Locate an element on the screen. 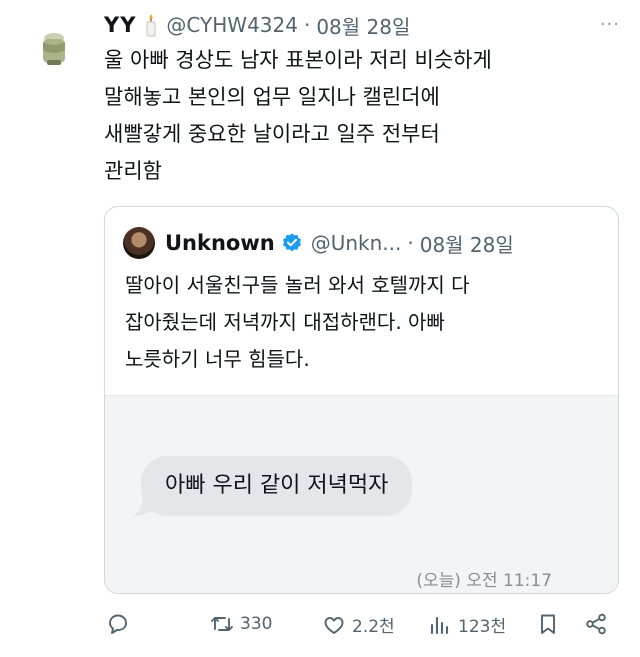 This screenshot has height=657, width=640. quoted-tweet-header: Unknown @Unkn... · 08월 28일 is located at coordinates (363, 243).